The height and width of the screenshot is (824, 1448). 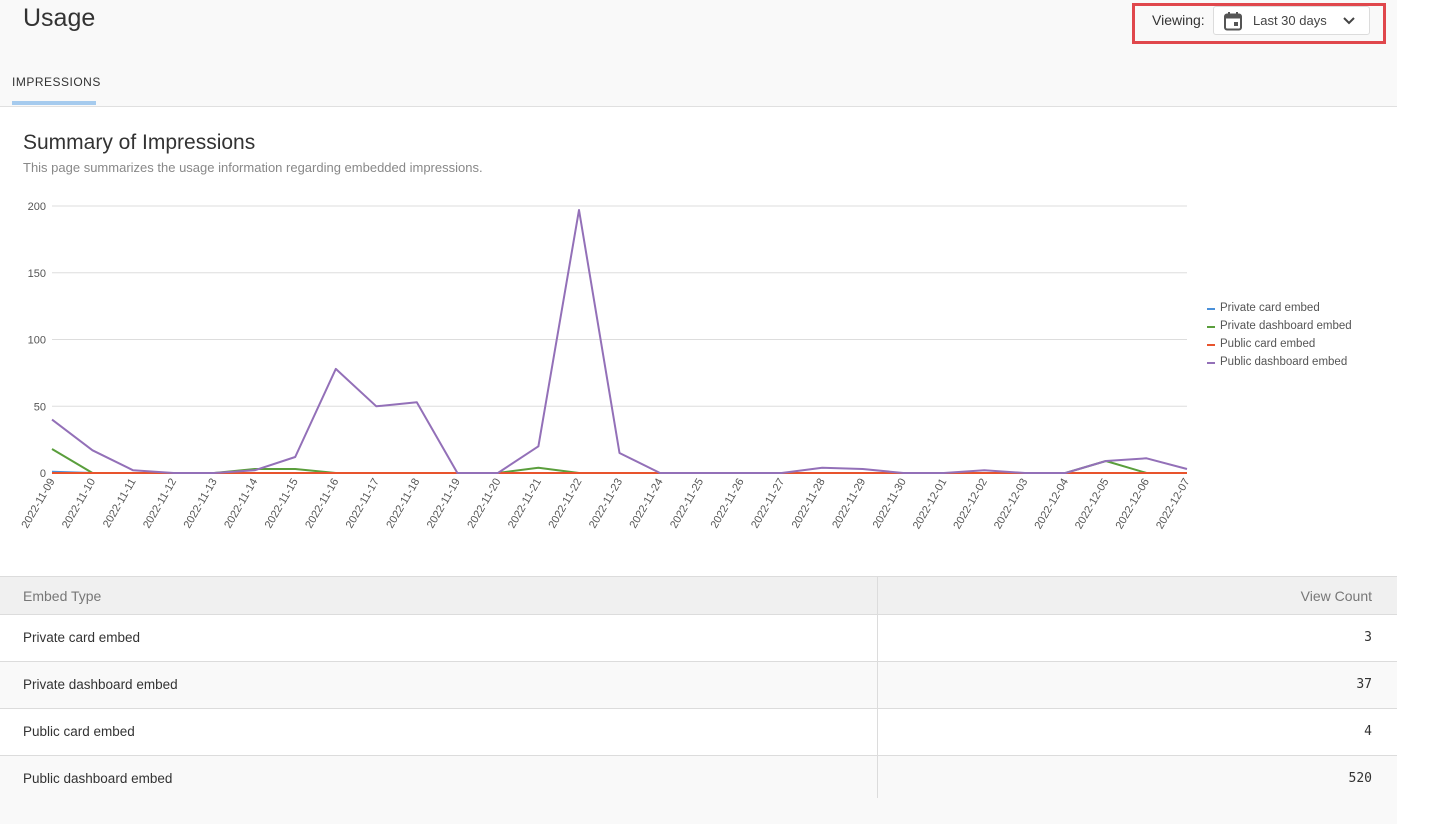 What do you see at coordinates (38, 504) in the screenshot?
I see `x-tick-label: 2022-11-09` at bounding box center [38, 504].